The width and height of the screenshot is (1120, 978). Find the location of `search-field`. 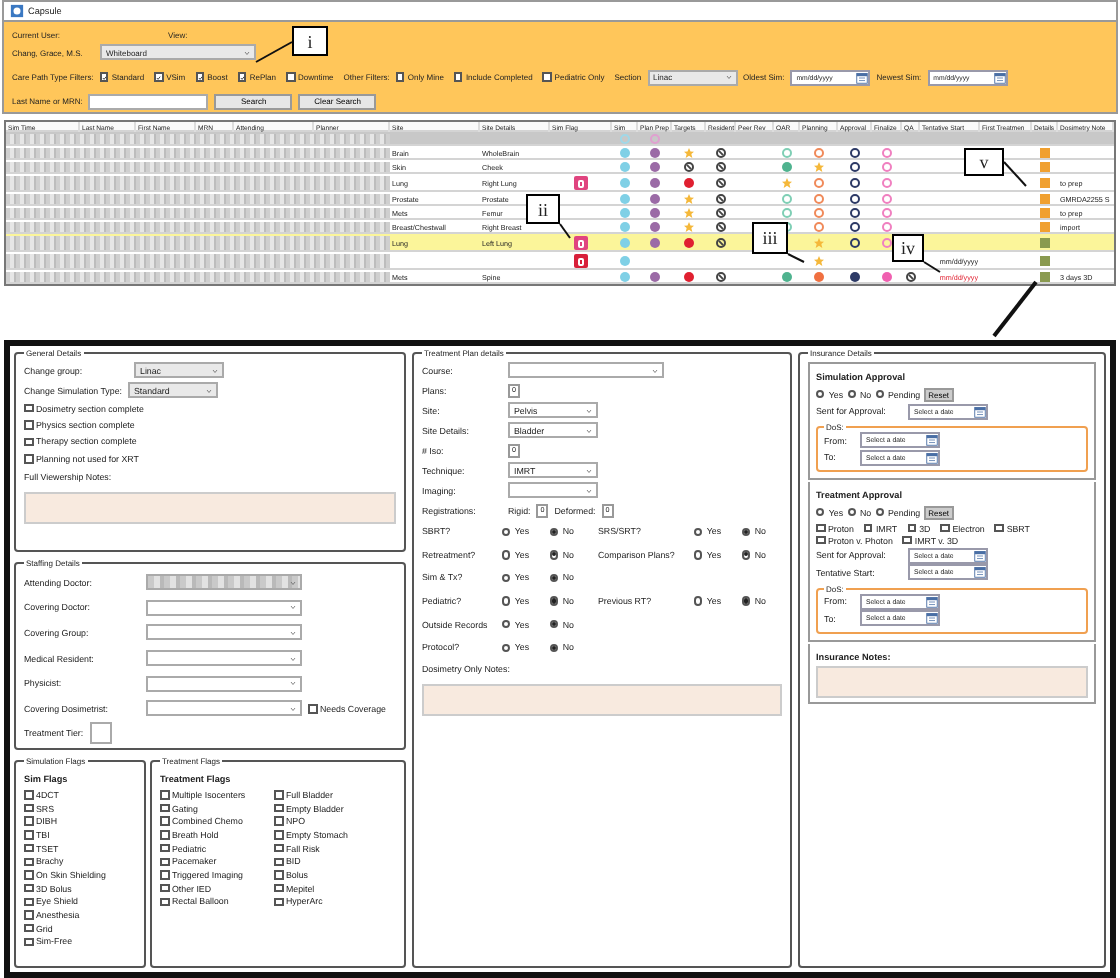

search-field is located at coordinates (148, 101).